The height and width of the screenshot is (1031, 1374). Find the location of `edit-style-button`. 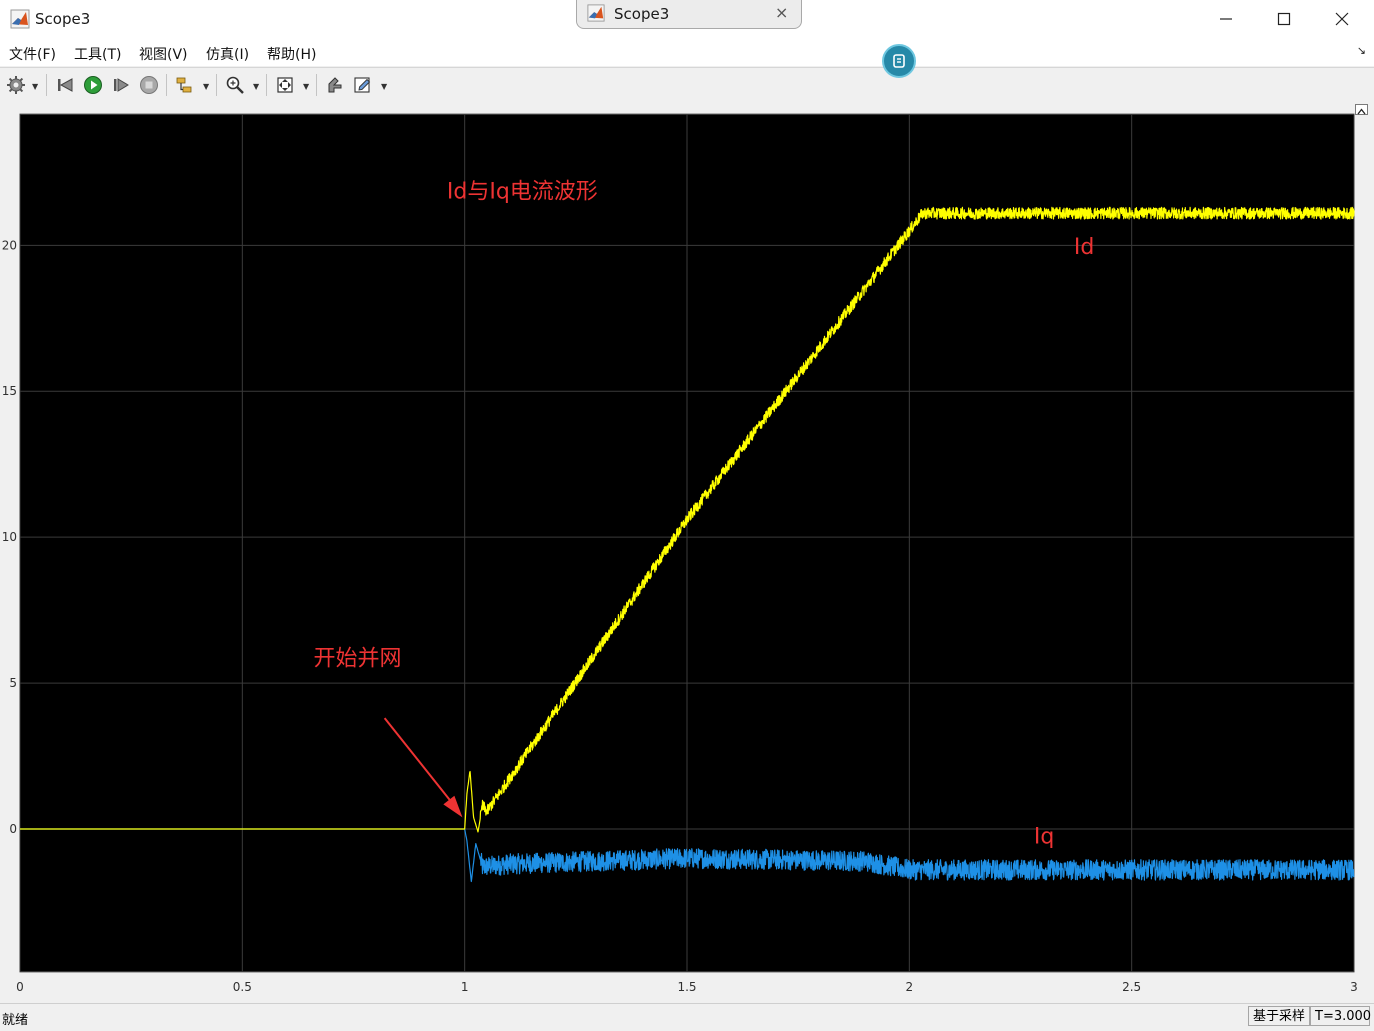

edit-style-button is located at coordinates (363, 85).